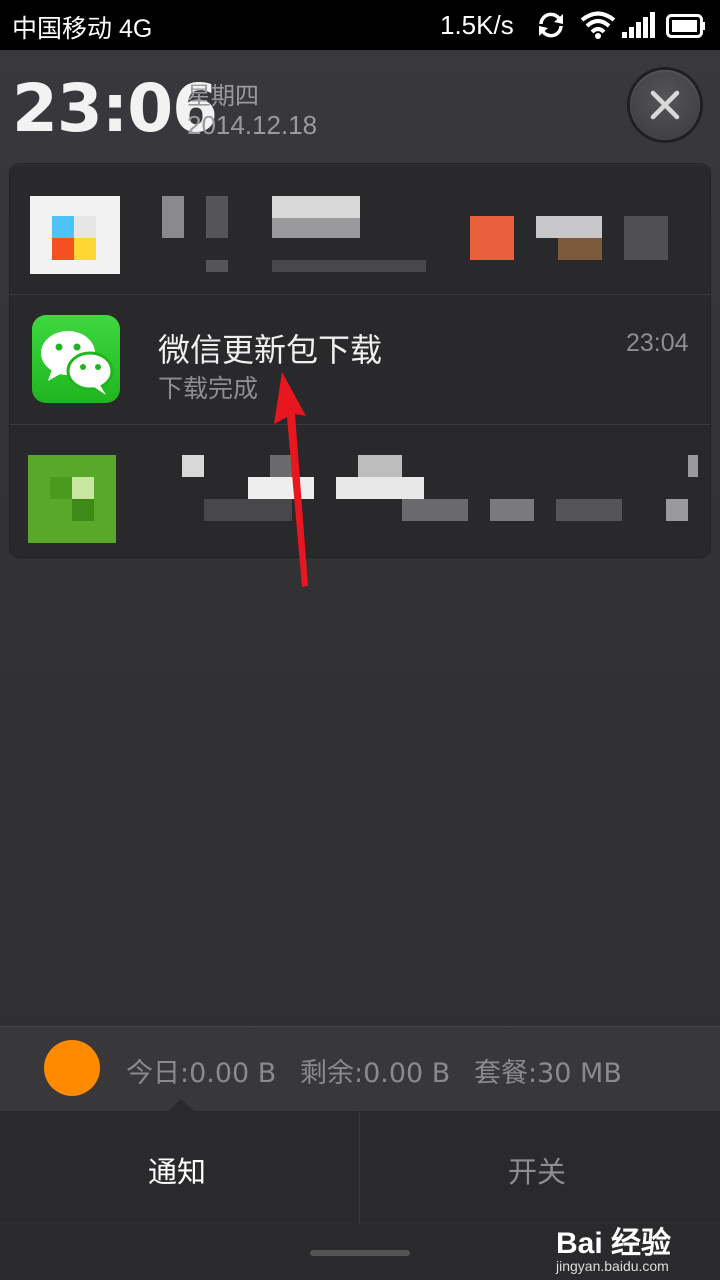 This screenshot has width=720, height=1280. Describe the element at coordinates (177, 1172) in the screenshot. I see `tab-notifications-label: 通知` at that location.